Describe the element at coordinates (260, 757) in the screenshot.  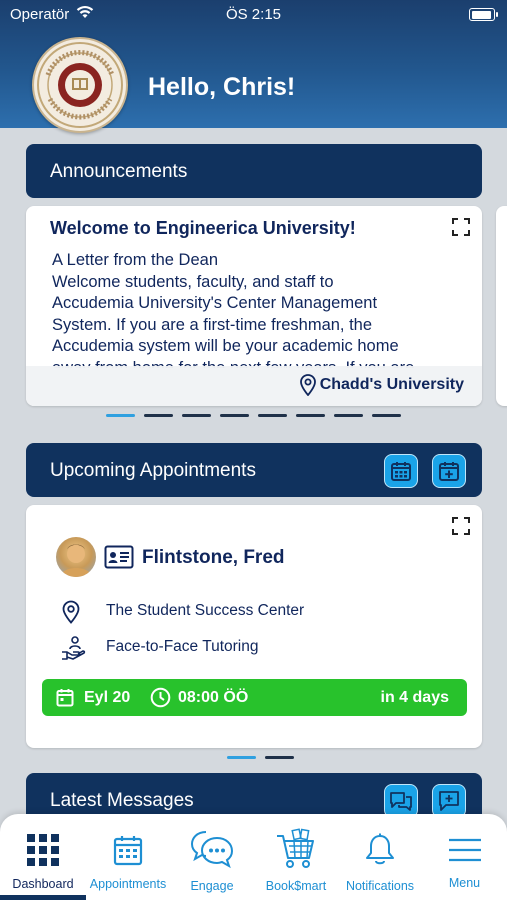
I see `appointments-pager` at that location.